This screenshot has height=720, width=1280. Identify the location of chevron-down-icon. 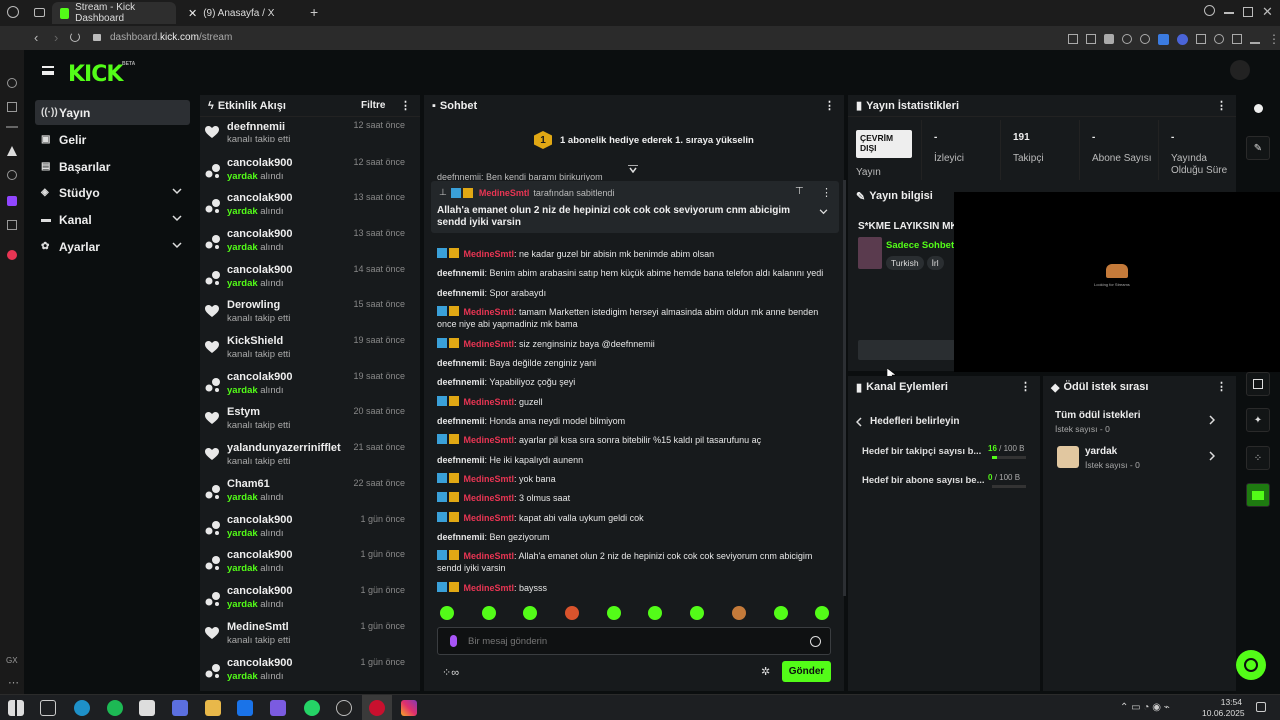
(823, 212).